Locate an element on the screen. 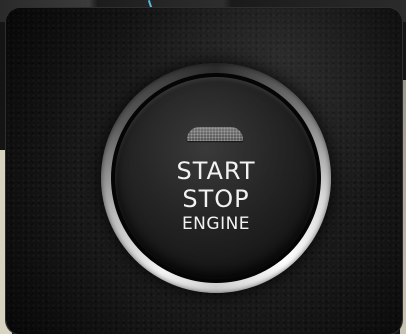 Image resolution: width=406 pixels, height=334 pixels. button-label-start: START is located at coordinates (216, 171).